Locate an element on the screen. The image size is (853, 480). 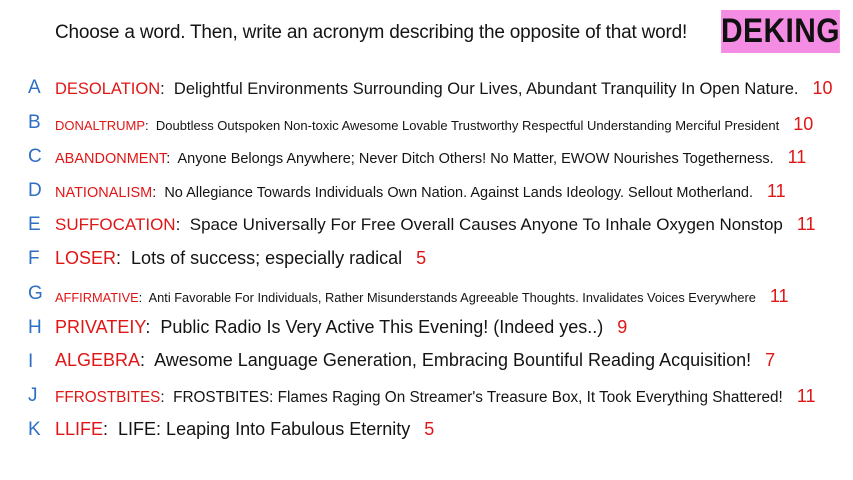
entry-word: LOSER is located at coordinates (86, 258).